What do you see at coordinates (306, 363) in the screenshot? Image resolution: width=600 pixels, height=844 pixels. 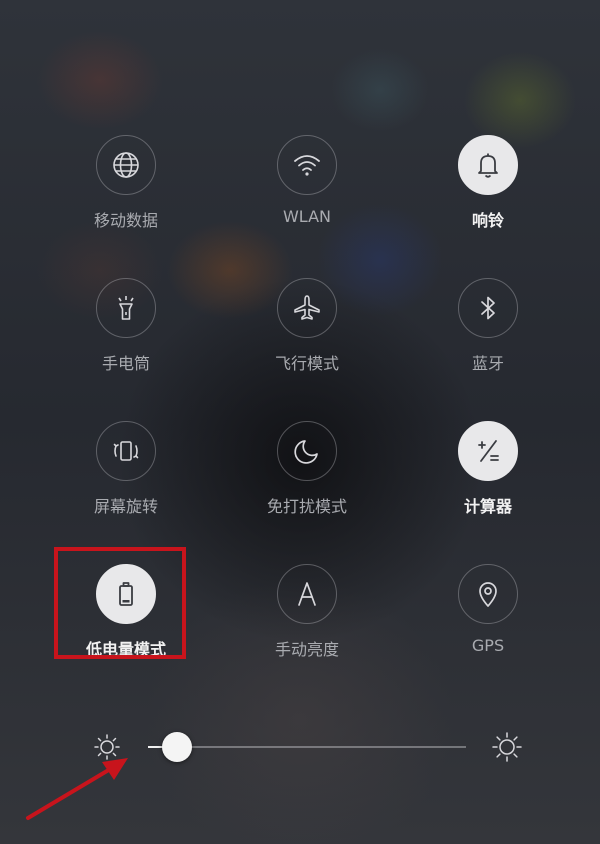 I see `tile-label: 飞行模式` at bounding box center [306, 363].